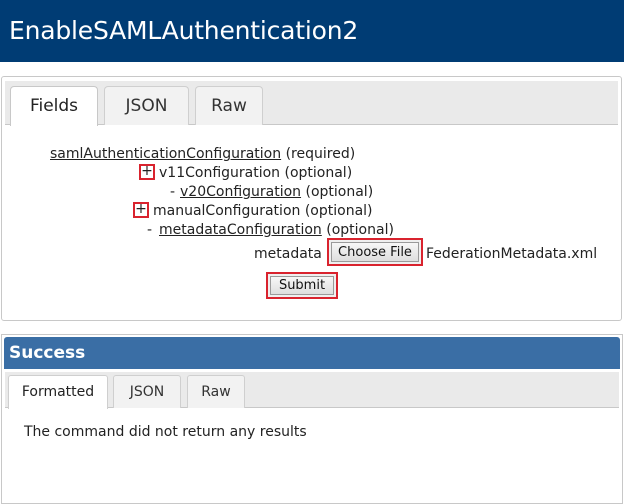 The image size is (624, 504). I want to click on choose-file-button: Choose File, so click(375, 252).